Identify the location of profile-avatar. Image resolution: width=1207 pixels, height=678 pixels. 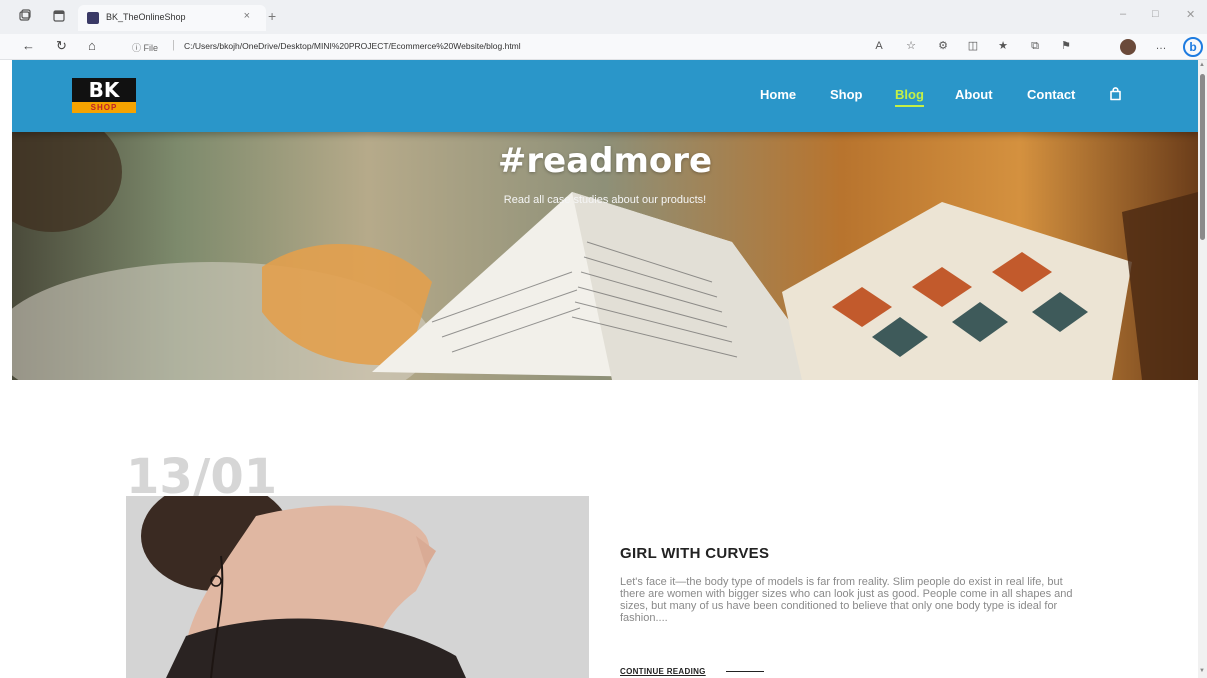
(1128, 47).